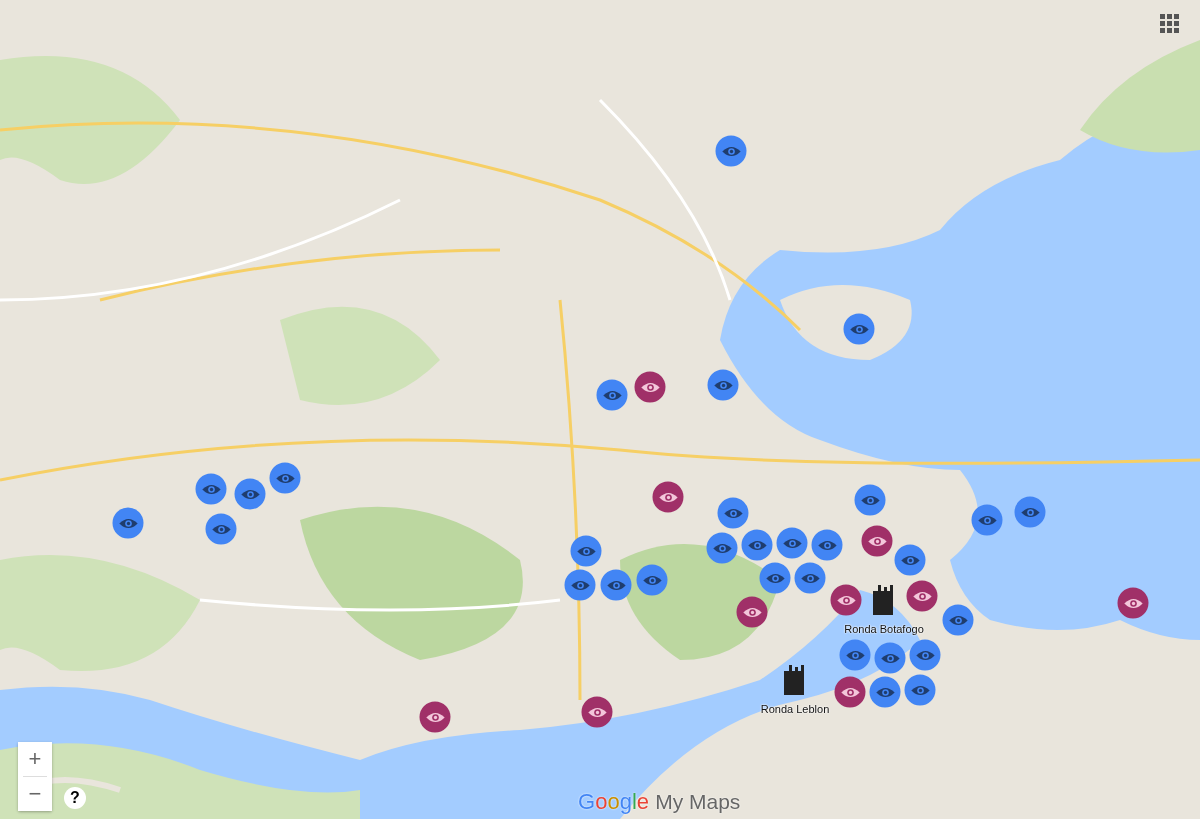 The width and height of the screenshot is (1200, 819). I want to click on marker-label: Ronda Botafogo, so click(884, 629).